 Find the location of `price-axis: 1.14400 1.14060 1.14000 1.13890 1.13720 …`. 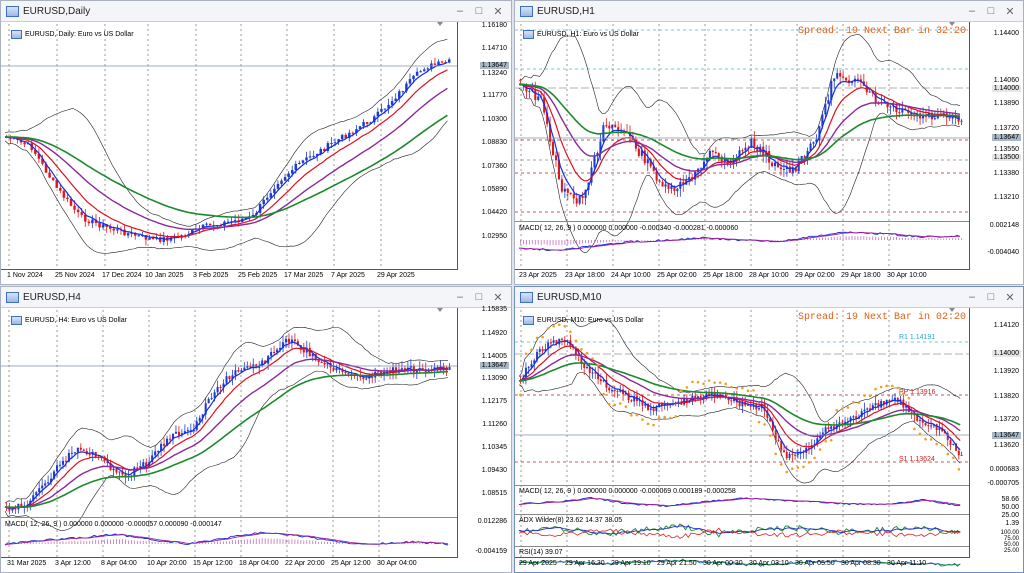

price-axis: 1.14400 1.14060 1.14000 1.13890 1.13720 … is located at coordinates (996, 146).